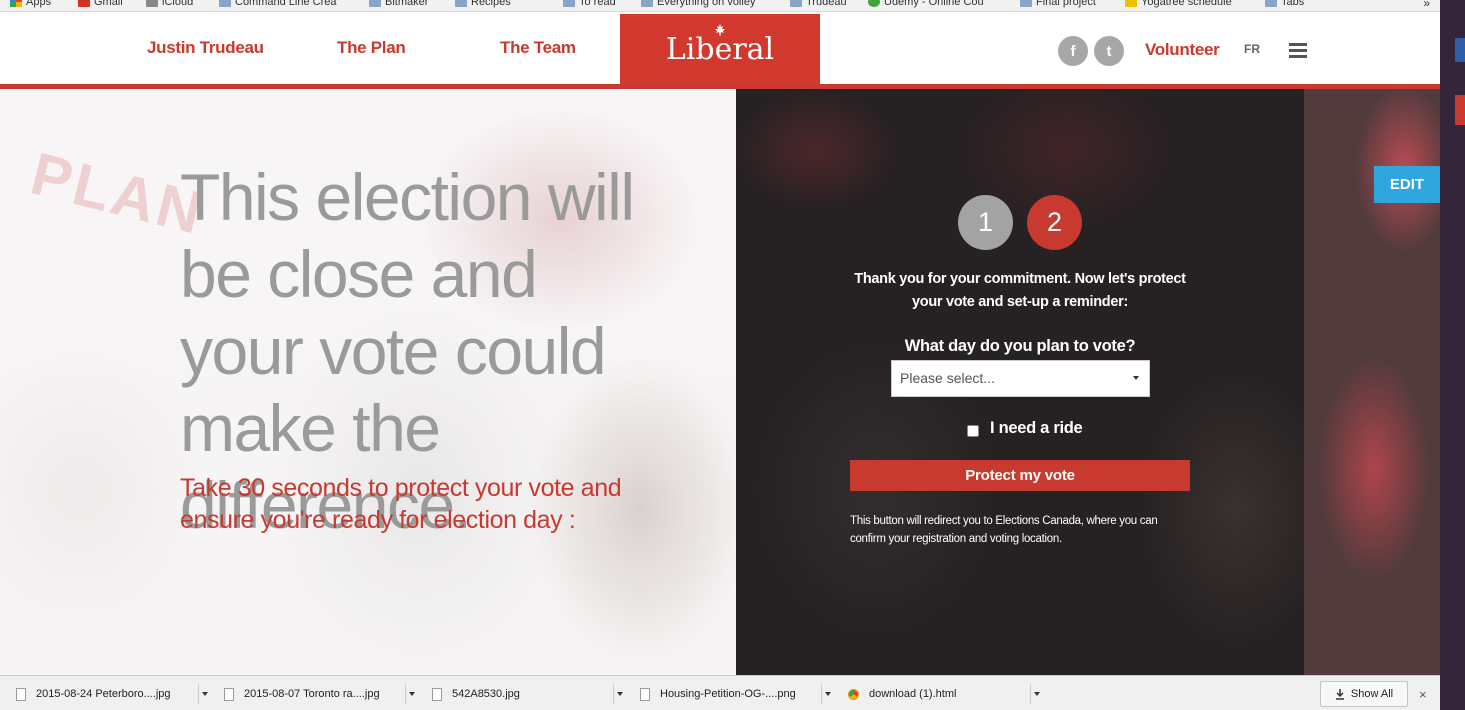 Image resolution: width=1465 pixels, height=710 pixels. I want to click on download-icon, so click(1339, 694).